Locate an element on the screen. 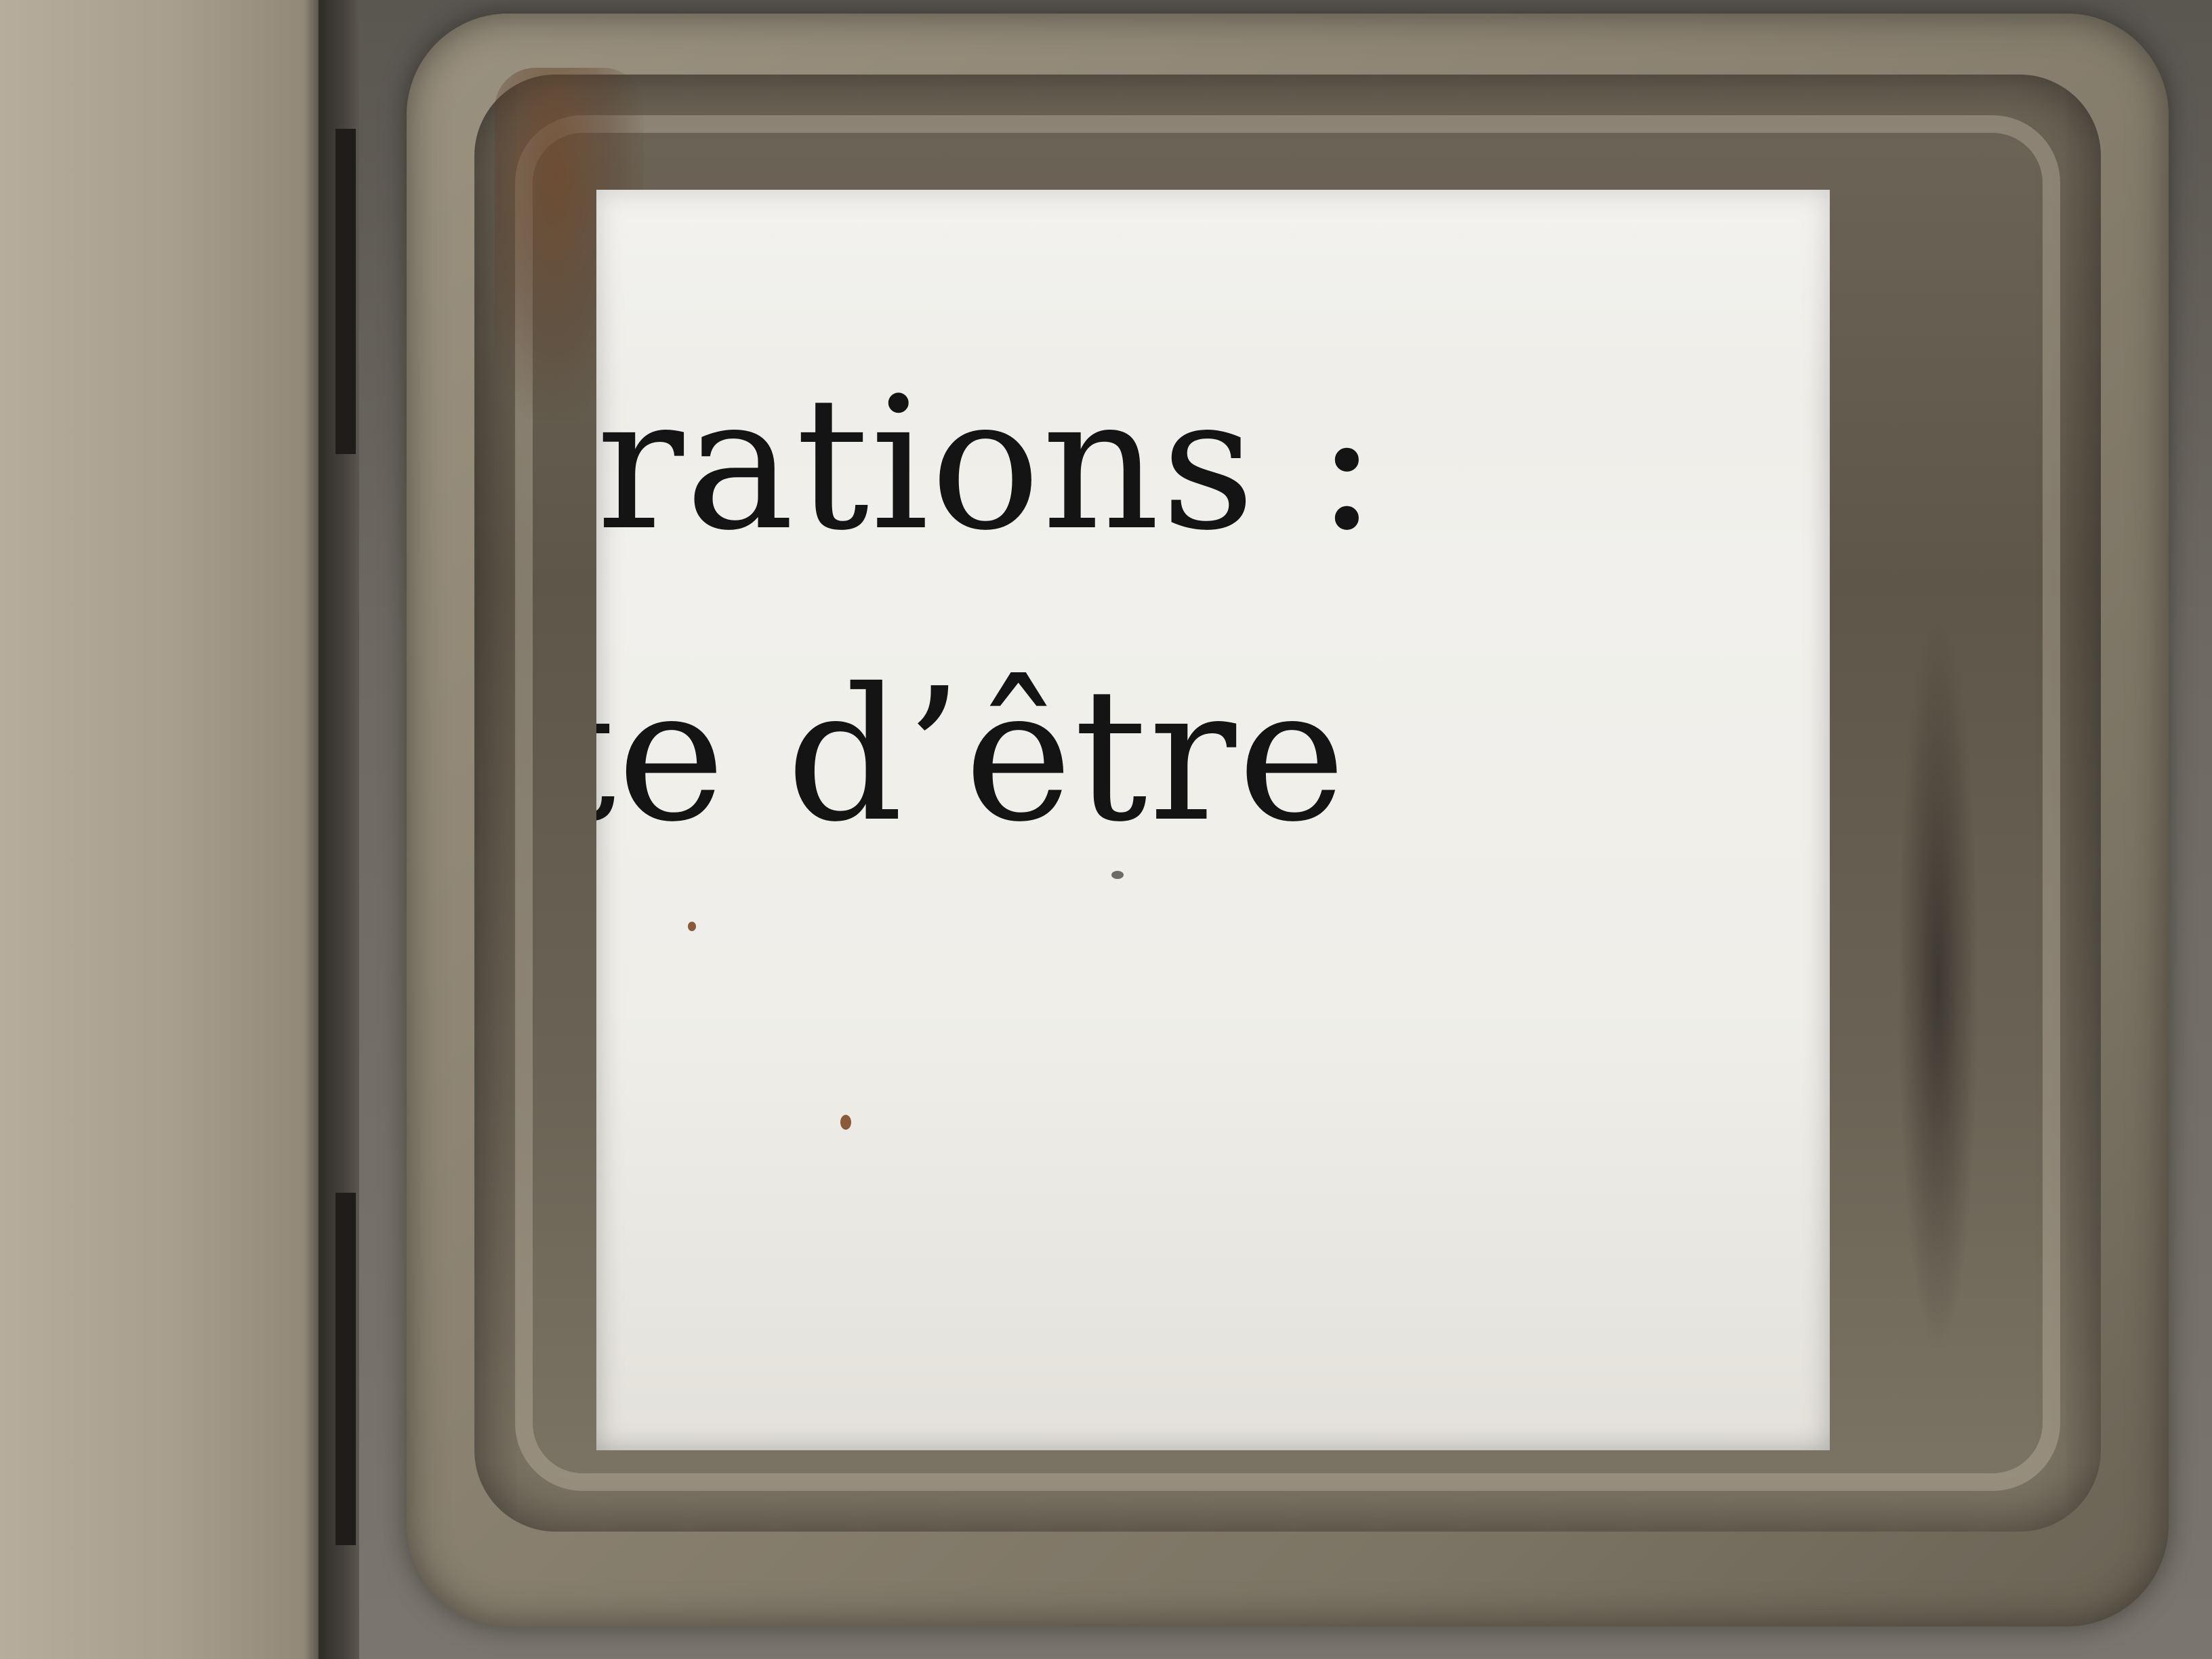 This screenshot has width=2212, height=1659. hinge-notch-bottom is located at coordinates (345, 1369).